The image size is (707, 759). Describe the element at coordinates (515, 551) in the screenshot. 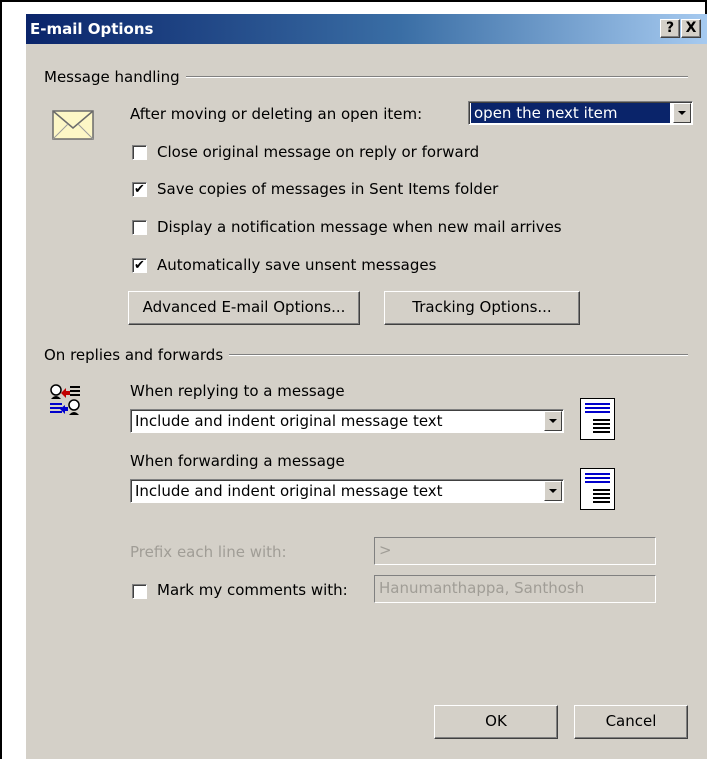

I see `prefix-field: >` at that location.